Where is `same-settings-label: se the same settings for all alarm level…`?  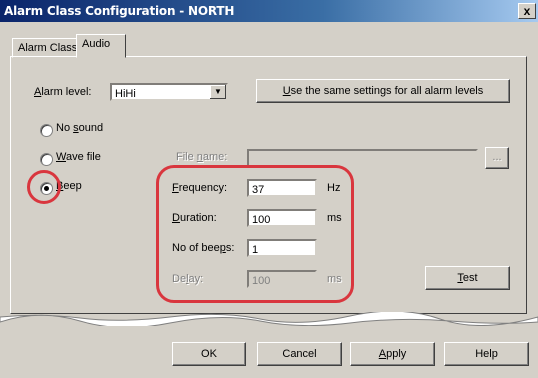
same-settings-label: se the same settings for all alarm level… is located at coordinates (387, 91).